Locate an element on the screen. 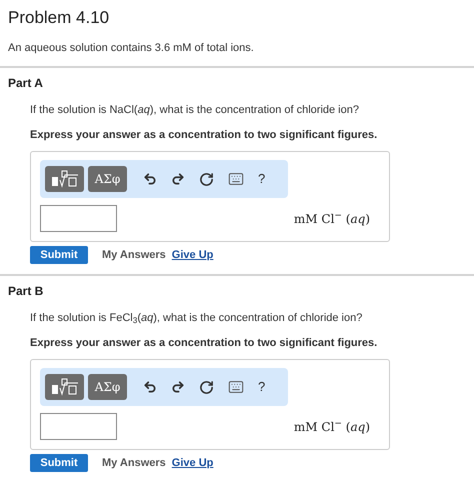 Image resolution: width=474 pixels, height=488 pixels. problem-title: Problem 4.10 is located at coordinates (59, 18).